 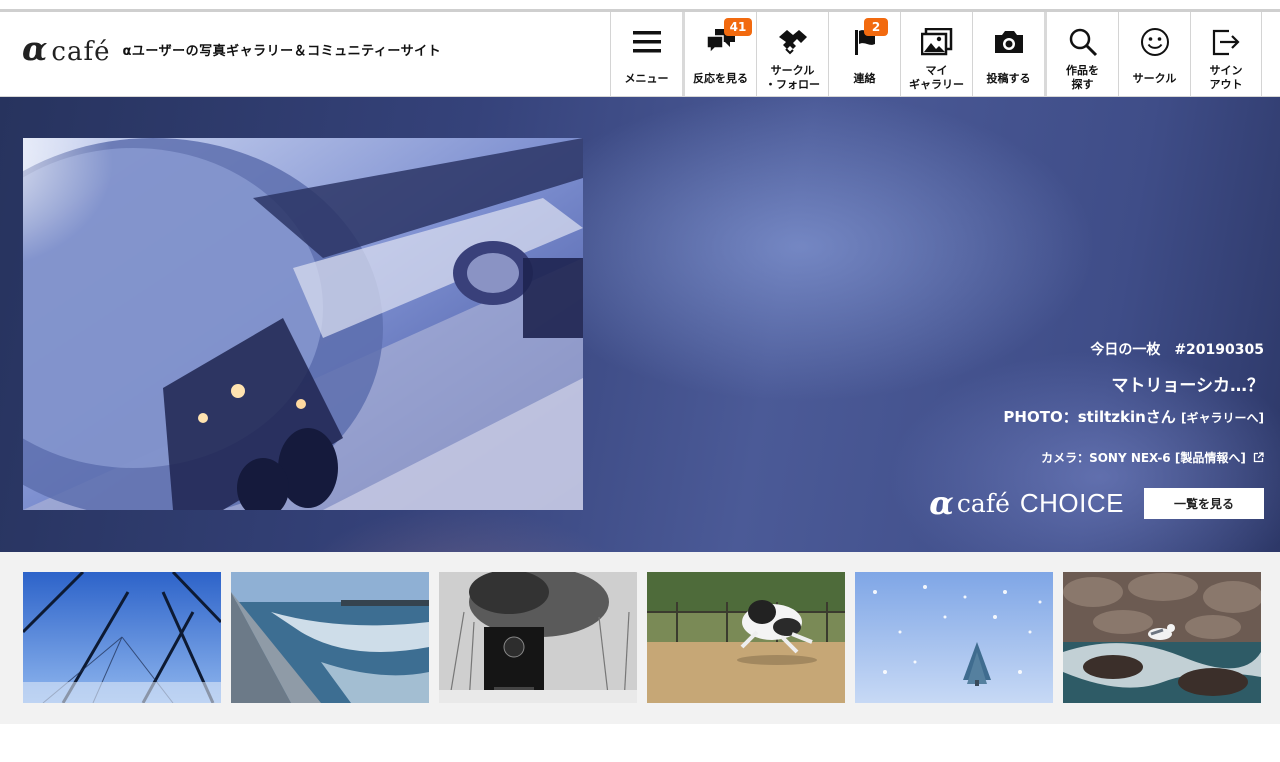 I want to click on nav-my-gallery: マイ ギャラリー, so click(x=936, y=54).